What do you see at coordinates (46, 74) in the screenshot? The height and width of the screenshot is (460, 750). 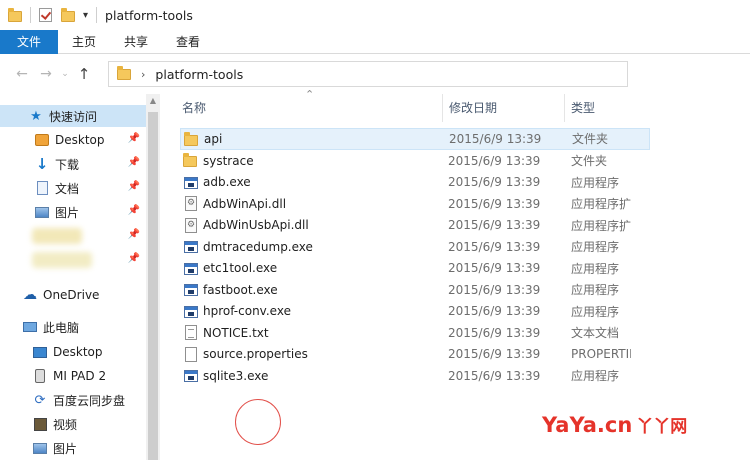 I see `forward-arrow-icon: →` at bounding box center [46, 74].